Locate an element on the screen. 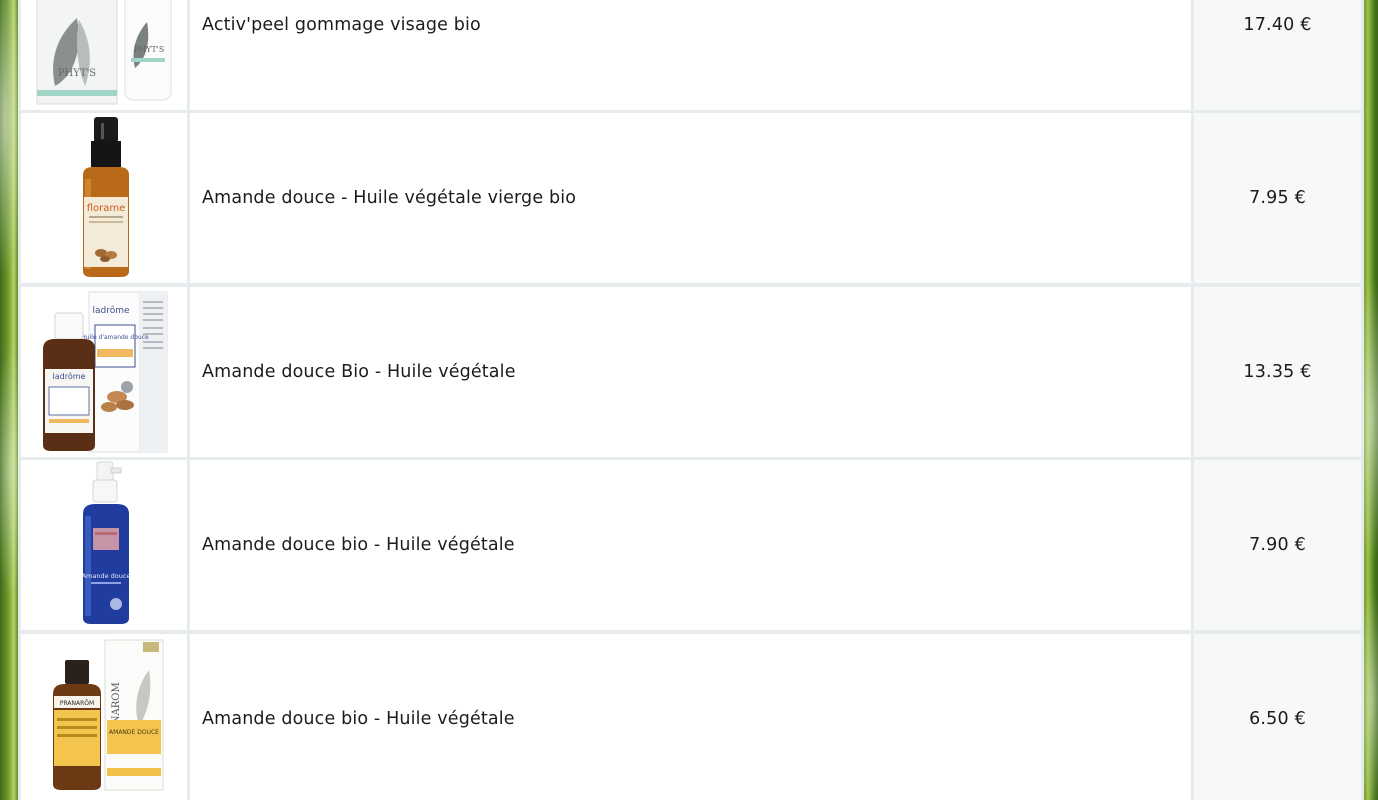 The image size is (1378, 800). brand-mark: Amande douce is located at coordinates (106, 576).